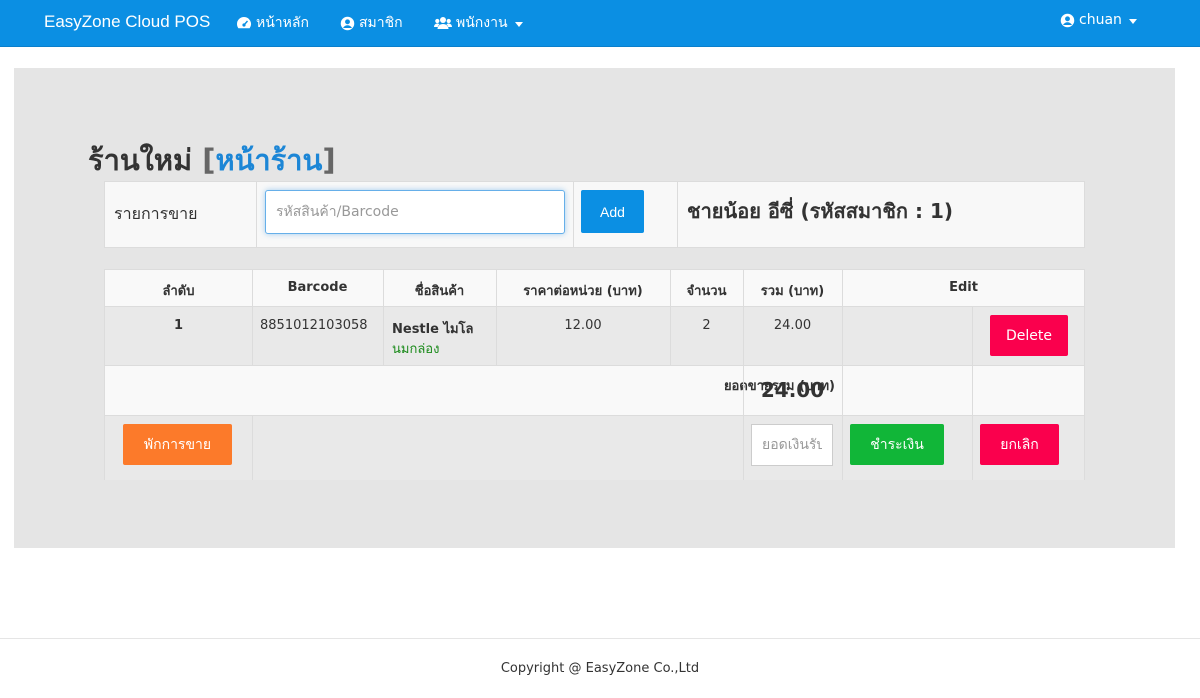 The width and height of the screenshot is (1200, 698). What do you see at coordinates (140, 160) in the screenshot?
I see `page-title-store: ร้านใหม่` at bounding box center [140, 160].